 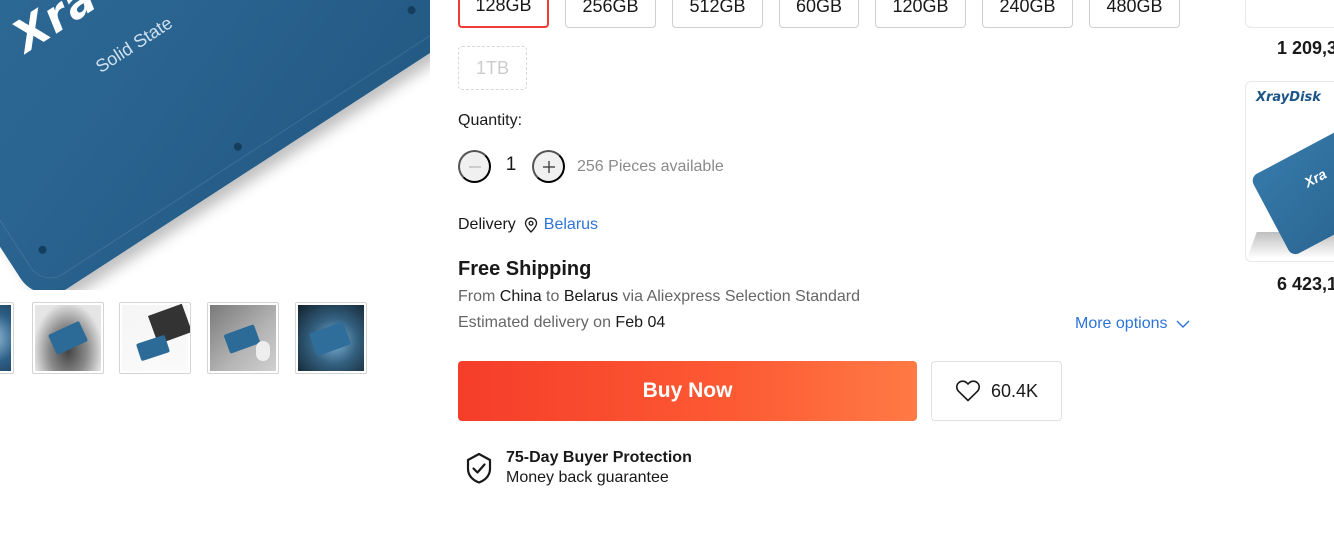 I want to click on shipping-title: Free Shipping, so click(x=525, y=269).